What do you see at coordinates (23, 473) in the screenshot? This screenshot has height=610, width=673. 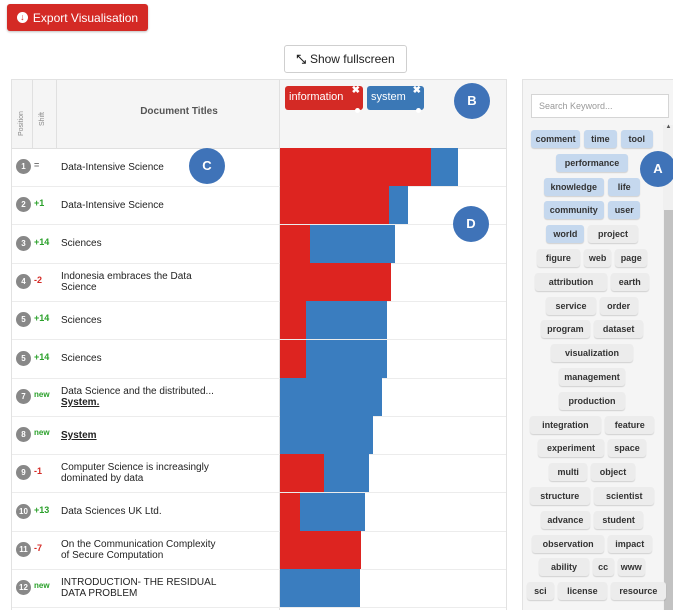 I see `position-badge: 9` at bounding box center [23, 473].